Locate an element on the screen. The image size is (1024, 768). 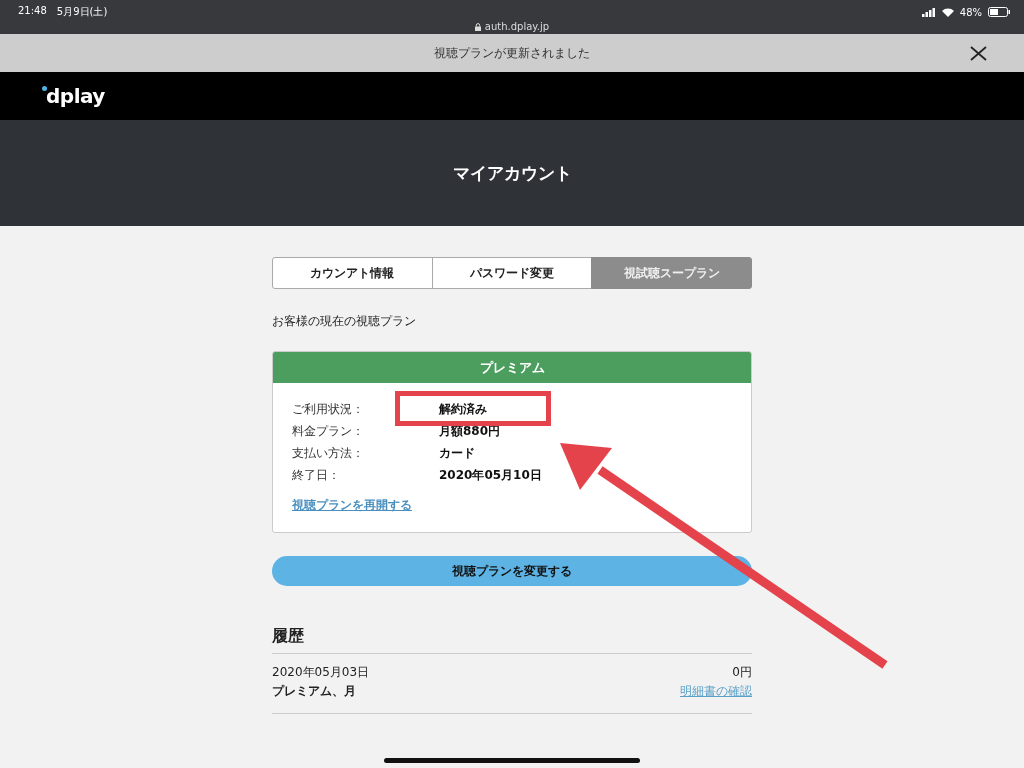
field-label: 料金プラン： is located at coordinates (328, 431).